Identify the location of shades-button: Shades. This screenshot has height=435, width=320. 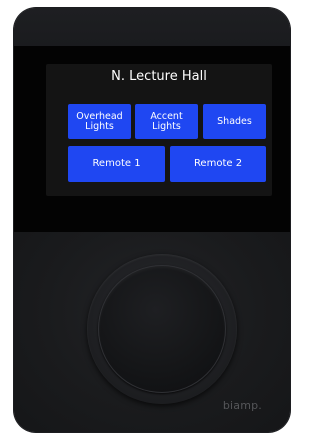
(234, 121).